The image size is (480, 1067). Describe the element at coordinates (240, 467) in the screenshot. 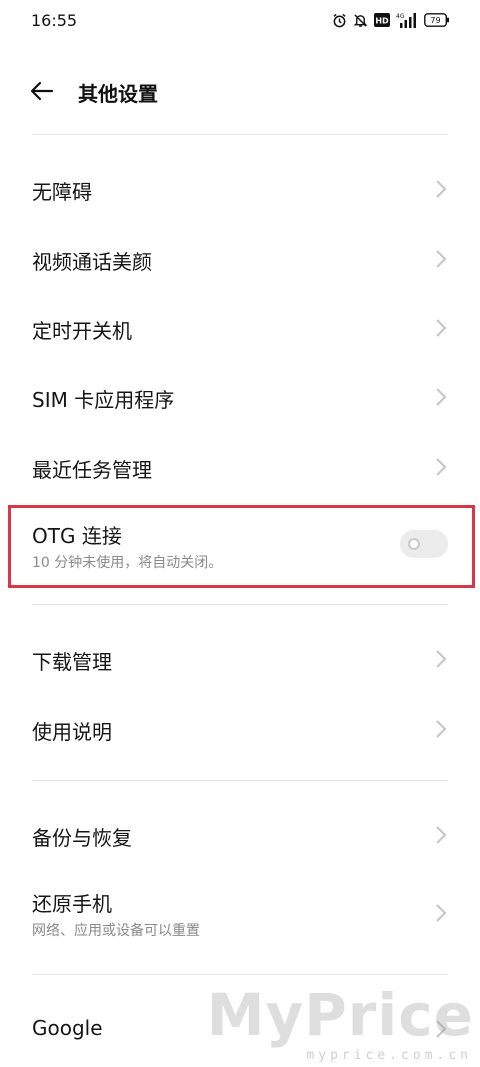

I see `settings-item-recent-tasks: 最近任务管理` at that location.